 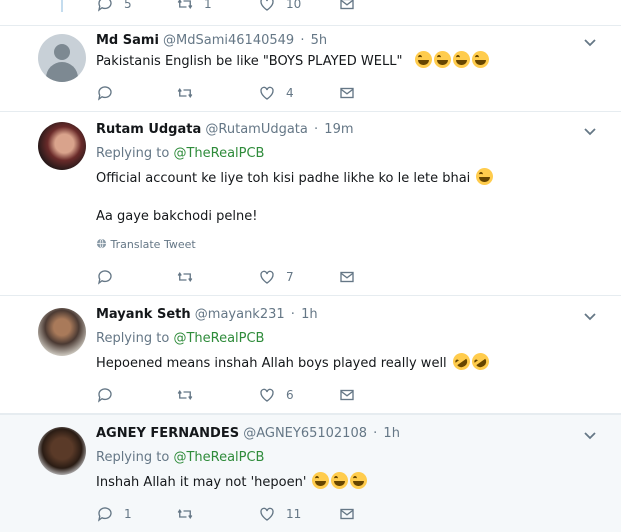 What do you see at coordinates (279, 514) in the screenshot?
I see `like-button: 11` at bounding box center [279, 514].